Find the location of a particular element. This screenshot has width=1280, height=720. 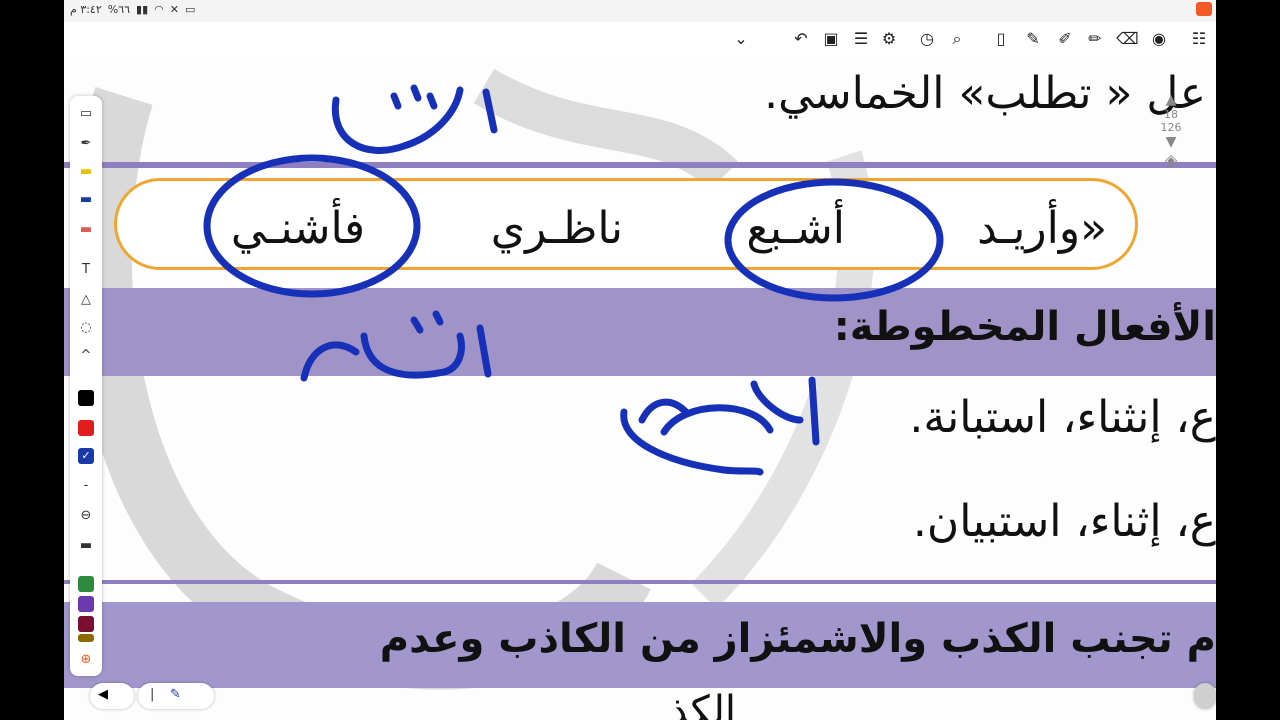

eraser-tool-icon: ▬ is located at coordinates (86, 230).